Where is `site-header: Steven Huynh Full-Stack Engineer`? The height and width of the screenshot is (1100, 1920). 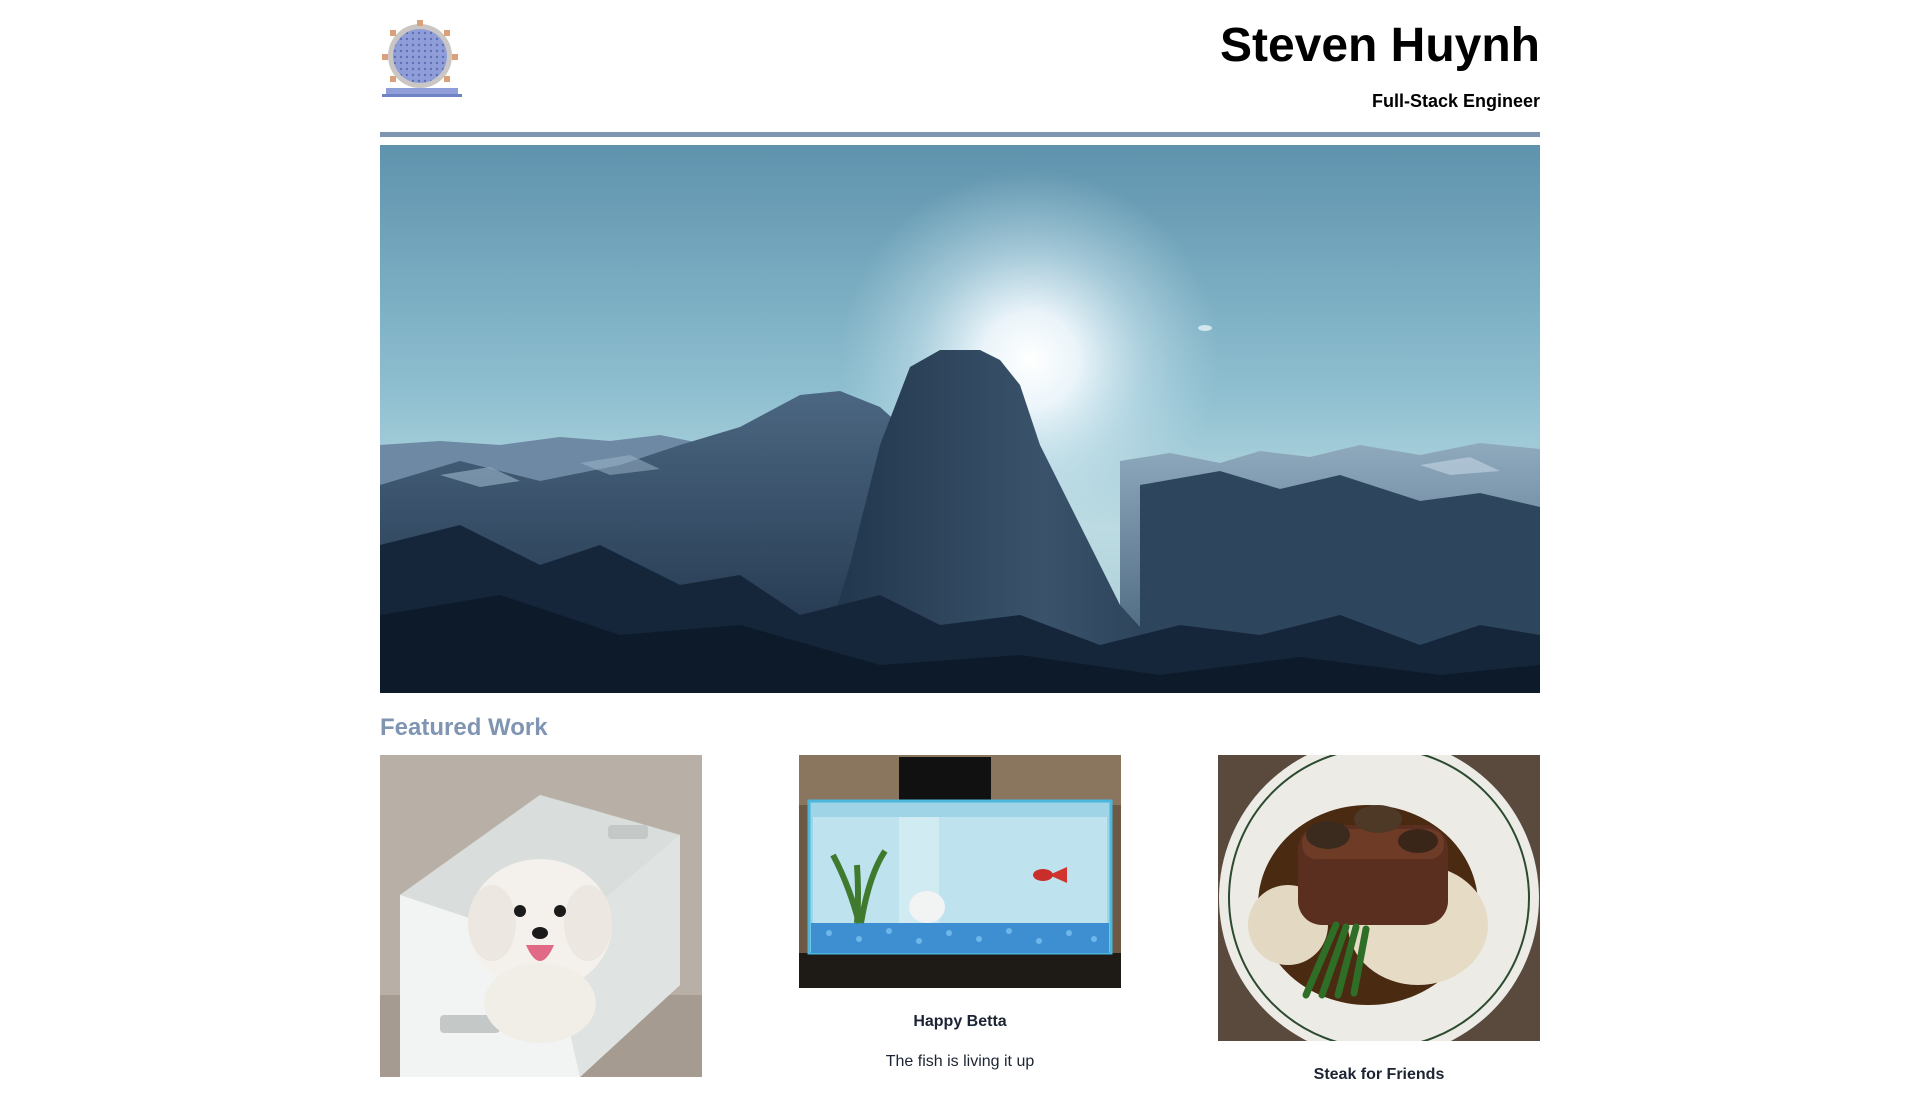 site-header: Steven Huynh Full-Stack Engineer is located at coordinates (960, 77).